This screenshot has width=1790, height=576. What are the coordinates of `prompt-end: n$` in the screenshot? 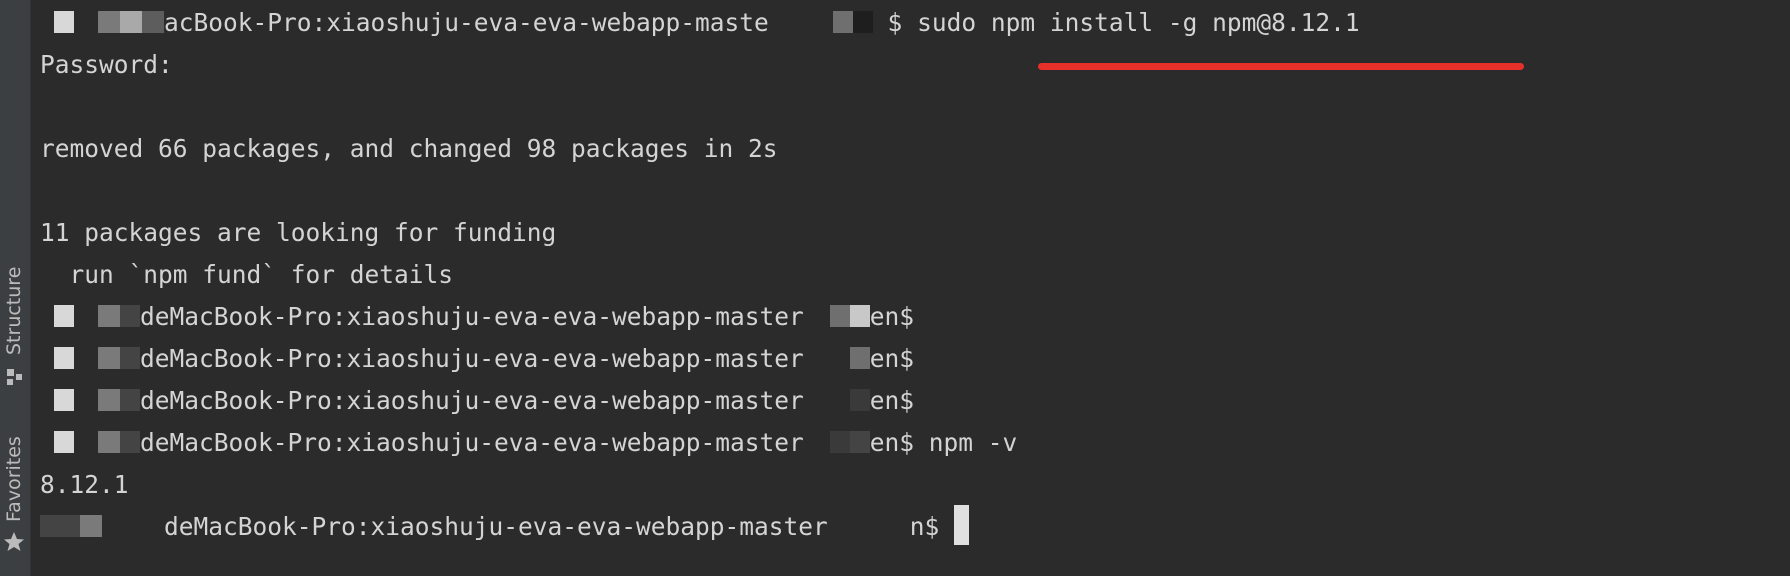 It's located at (924, 526).